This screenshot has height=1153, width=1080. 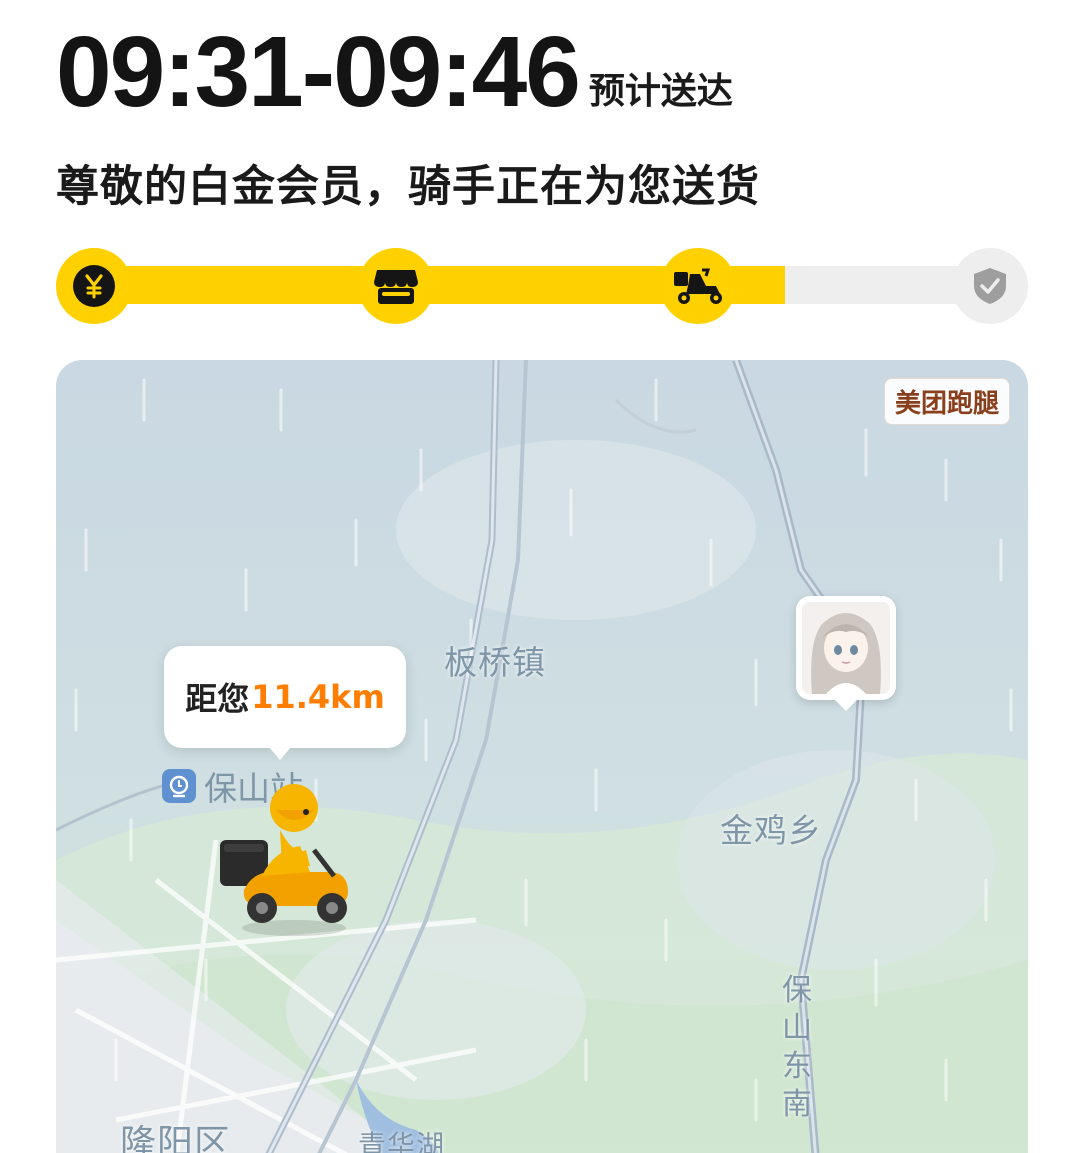 I want to click on eta-row: 09:31-09:46 预计送达, so click(x=394, y=72).